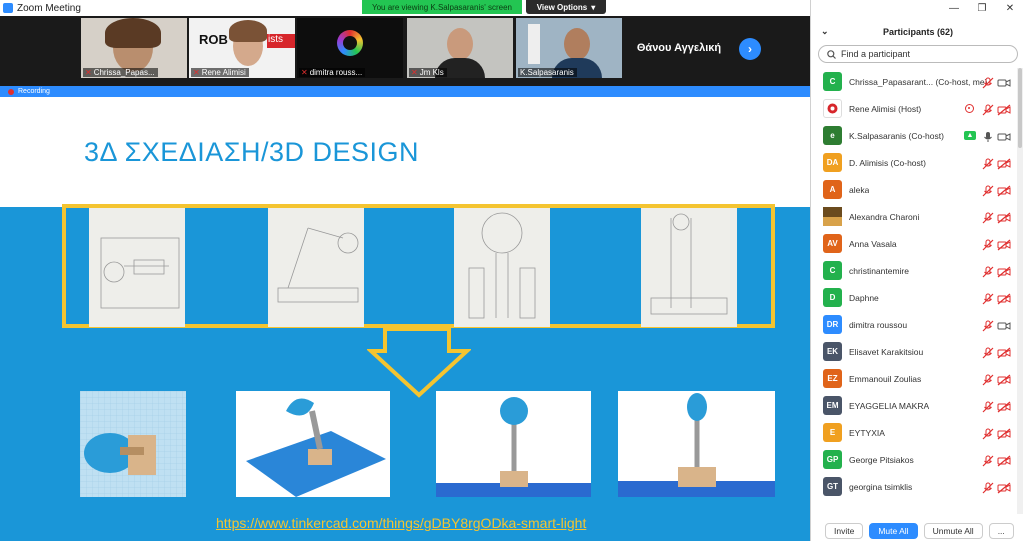 The image size is (1024, 541). What do you see at coordinates (918, 32) in the screenshot?
I see `participants-title: Participants (62)` at bounding box center [918, 32].